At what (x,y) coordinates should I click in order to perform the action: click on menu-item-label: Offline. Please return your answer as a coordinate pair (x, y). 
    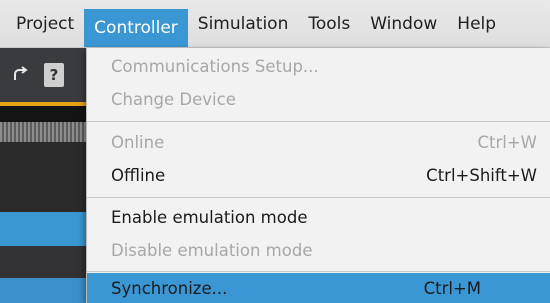
    Looking at the image, I should click on (138, 175).